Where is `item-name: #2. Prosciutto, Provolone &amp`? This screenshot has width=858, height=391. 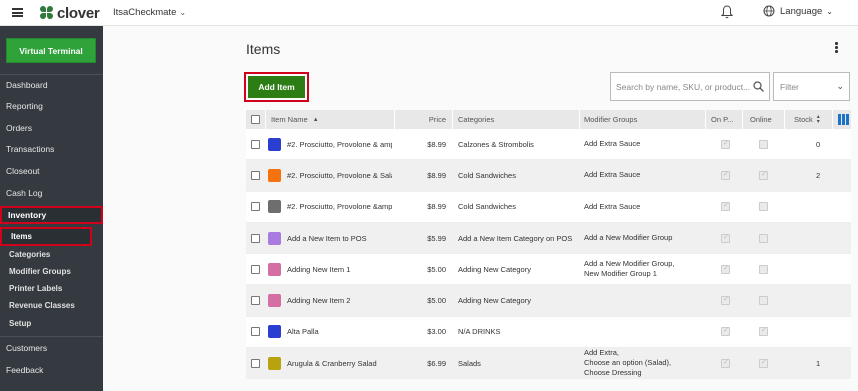 item-name: #2. Prosciutto, Provolone &amp is located at coordinates (339, 207).